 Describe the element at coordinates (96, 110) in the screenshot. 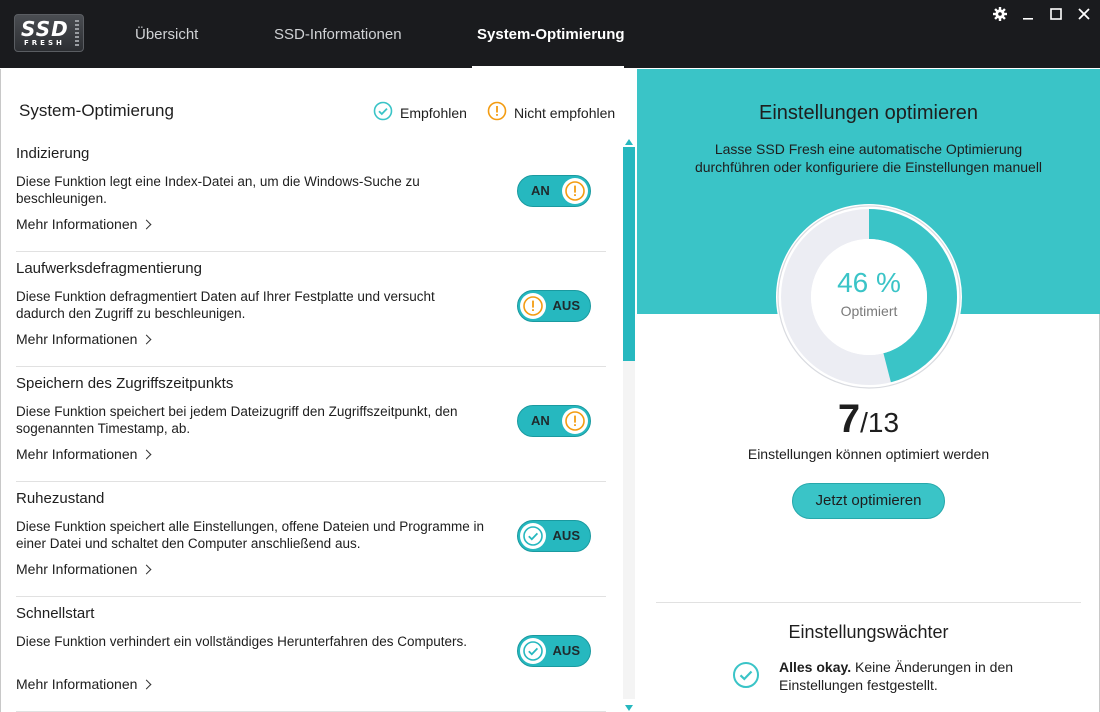

I see `section-title: System-Optimierung` at that location.